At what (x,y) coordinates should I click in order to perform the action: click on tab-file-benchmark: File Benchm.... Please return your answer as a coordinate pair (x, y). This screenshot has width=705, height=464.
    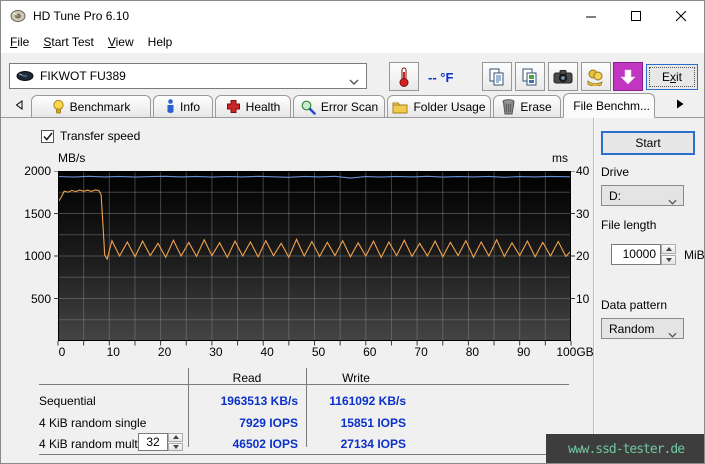
    Looking at the image, I should click on (609, 105).